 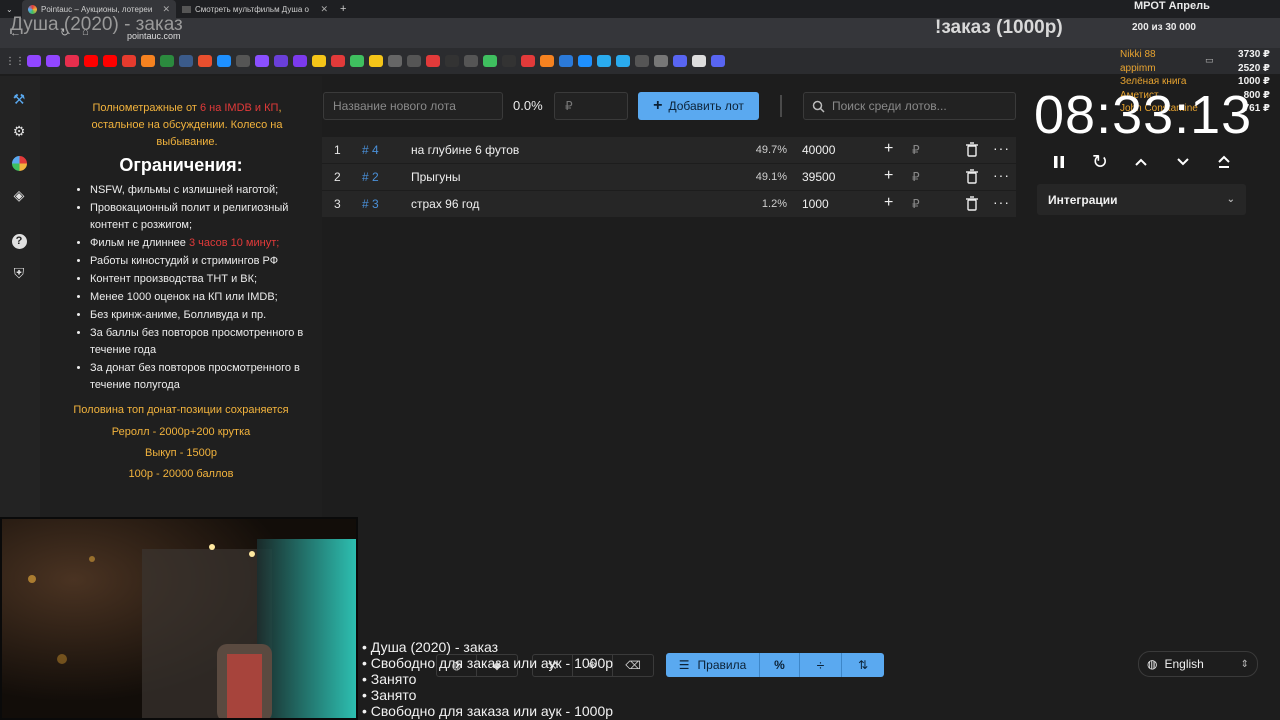 I want to click on search-icon, so click(x=818, y=106).